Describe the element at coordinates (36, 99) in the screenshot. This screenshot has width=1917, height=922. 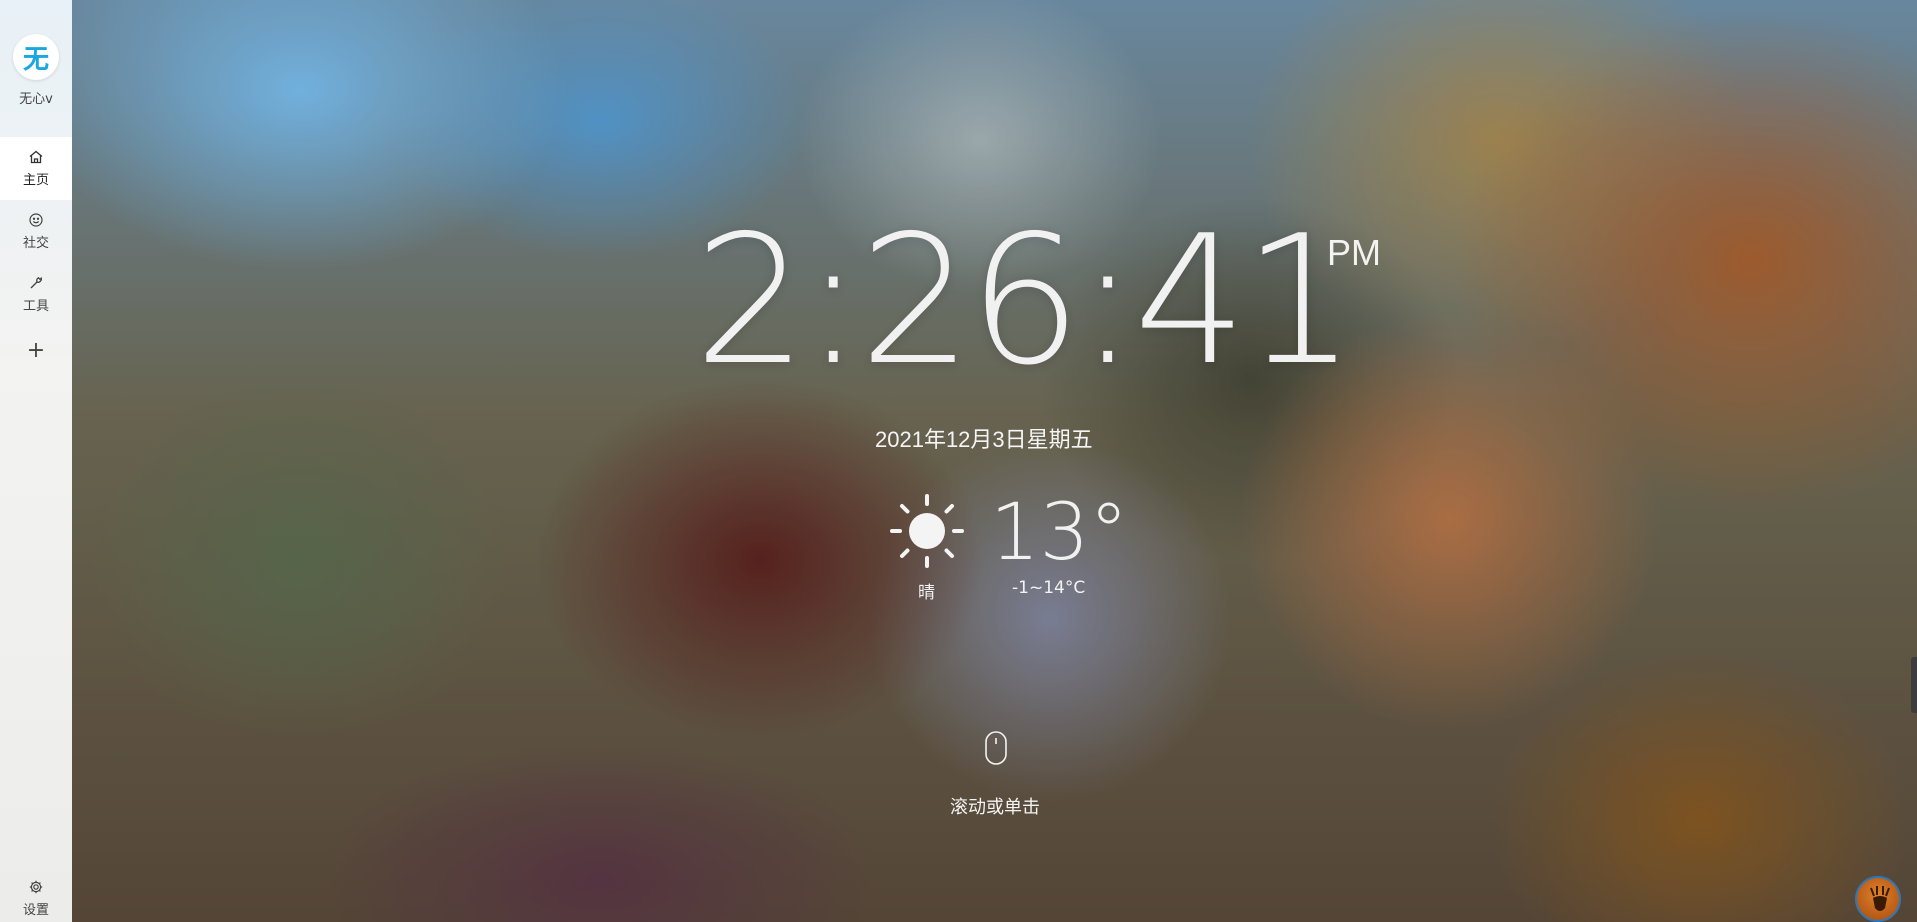
I see `username: 无心v` at that location.